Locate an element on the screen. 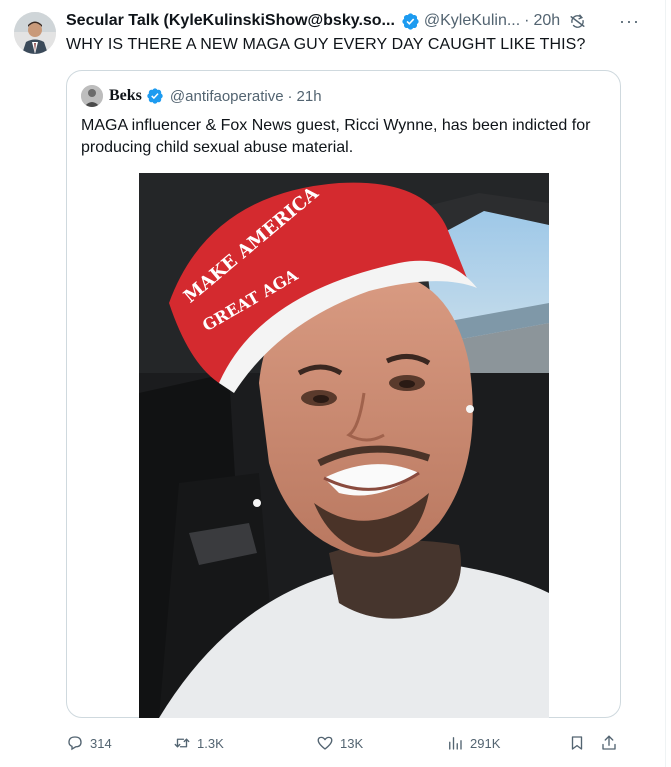 This screenshot has width=671, height=767. reply-icon is located at coordinates (75, 743).